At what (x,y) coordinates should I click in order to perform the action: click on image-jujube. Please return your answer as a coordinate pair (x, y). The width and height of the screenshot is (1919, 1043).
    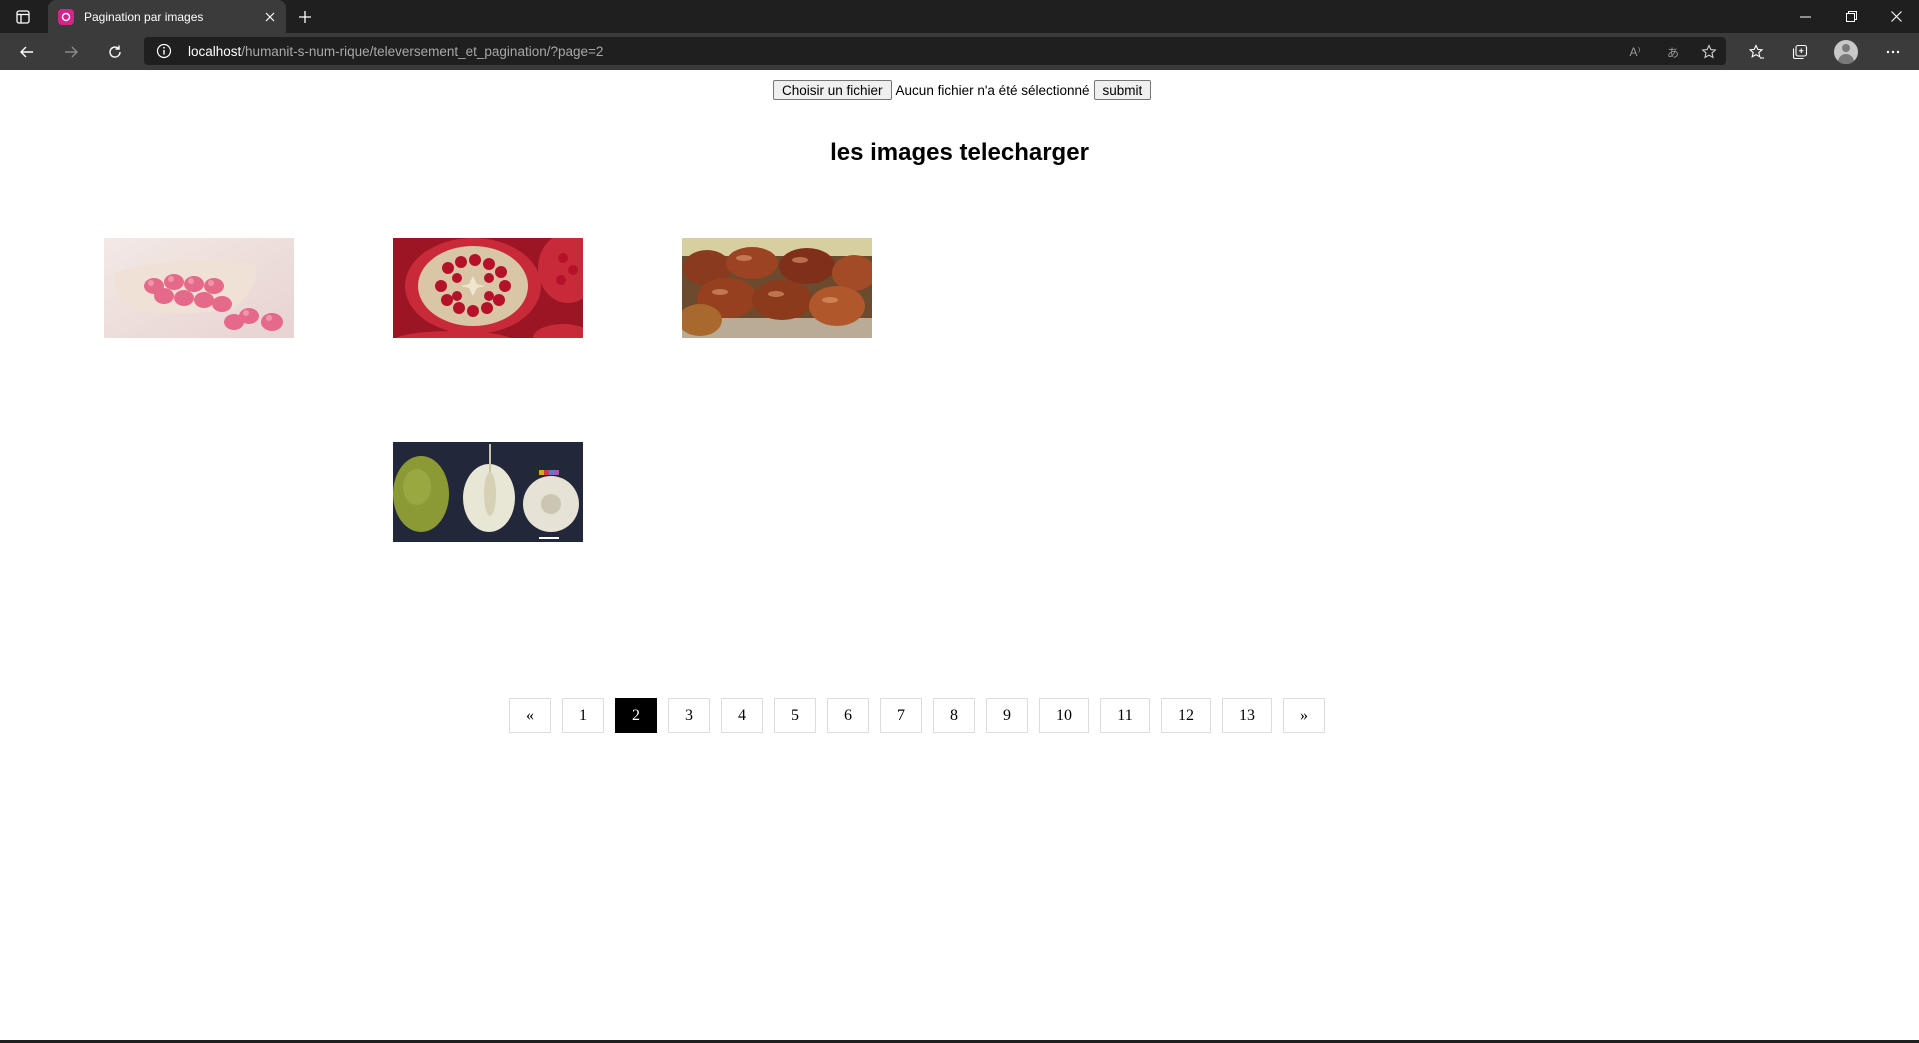
    Looking at the image, I should click on (777, 288).